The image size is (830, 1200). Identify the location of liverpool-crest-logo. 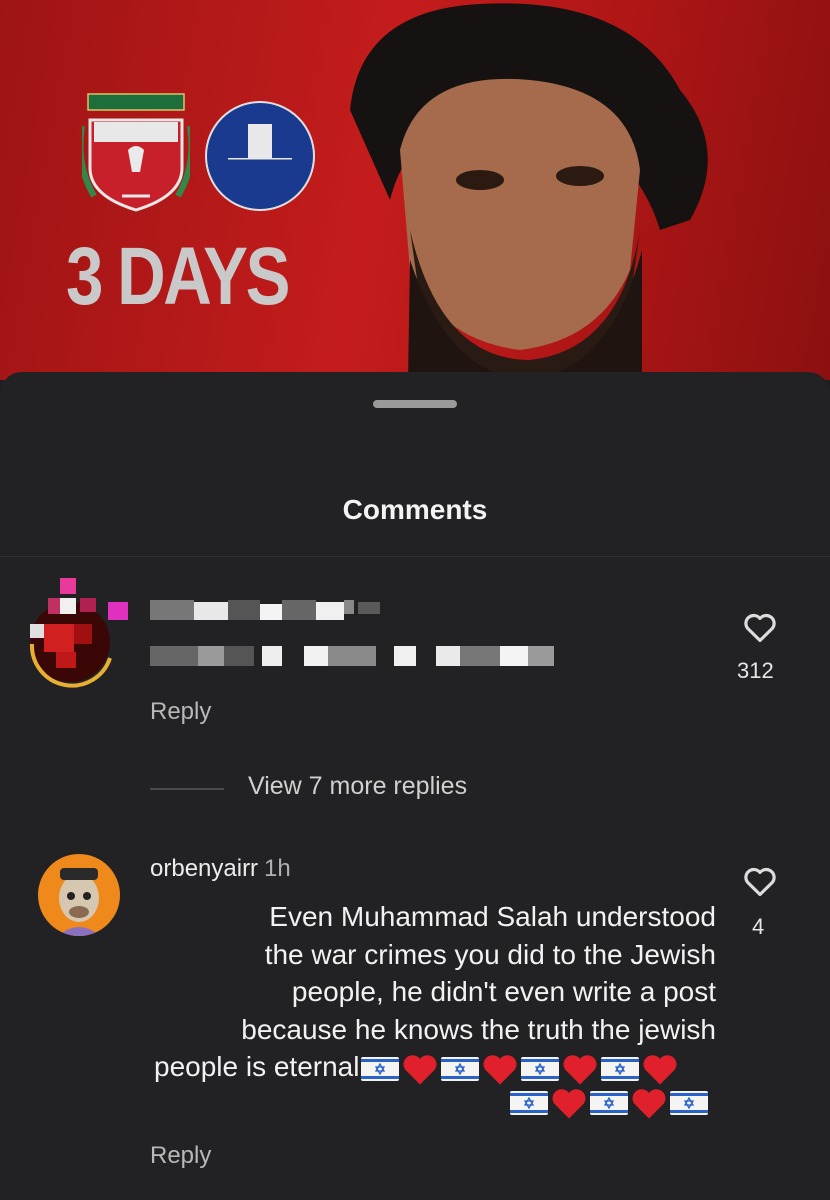
(136, 152).